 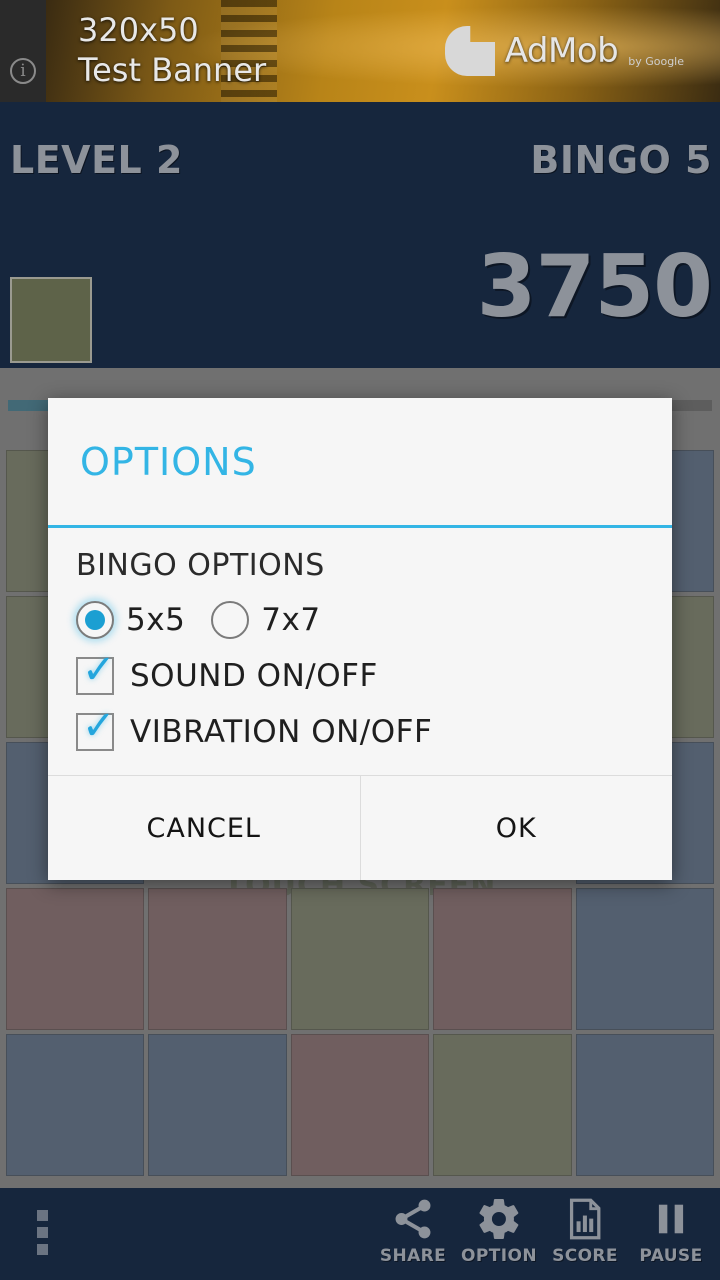 What do you see at coordinates (585, 1256) in the screenshot?
I see `action-score-label: SCORE` at bounding box center [585, 1256].